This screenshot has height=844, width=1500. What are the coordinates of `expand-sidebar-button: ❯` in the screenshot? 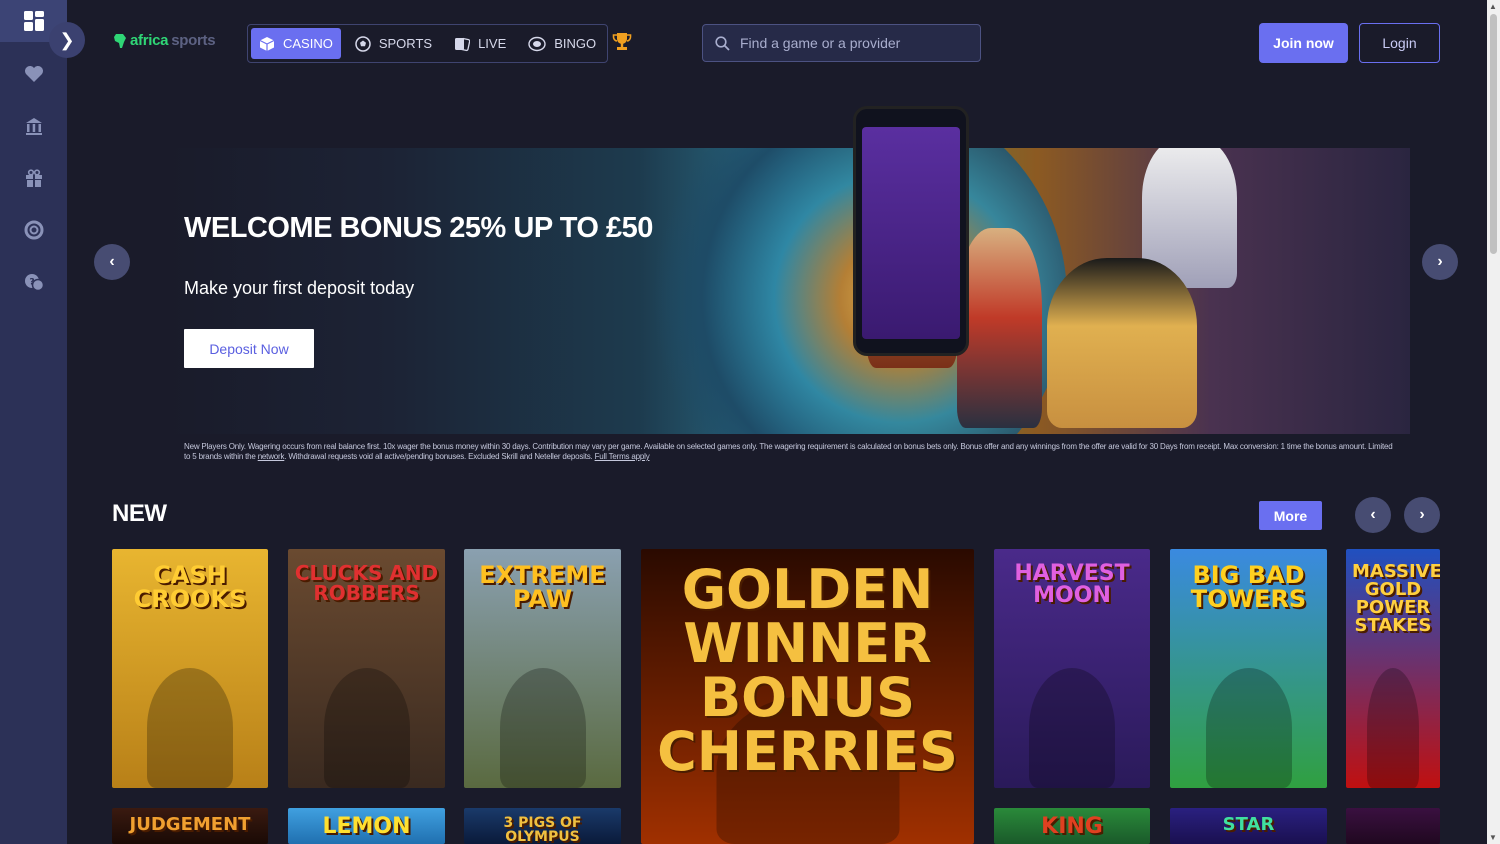 It's located at (67, 40).